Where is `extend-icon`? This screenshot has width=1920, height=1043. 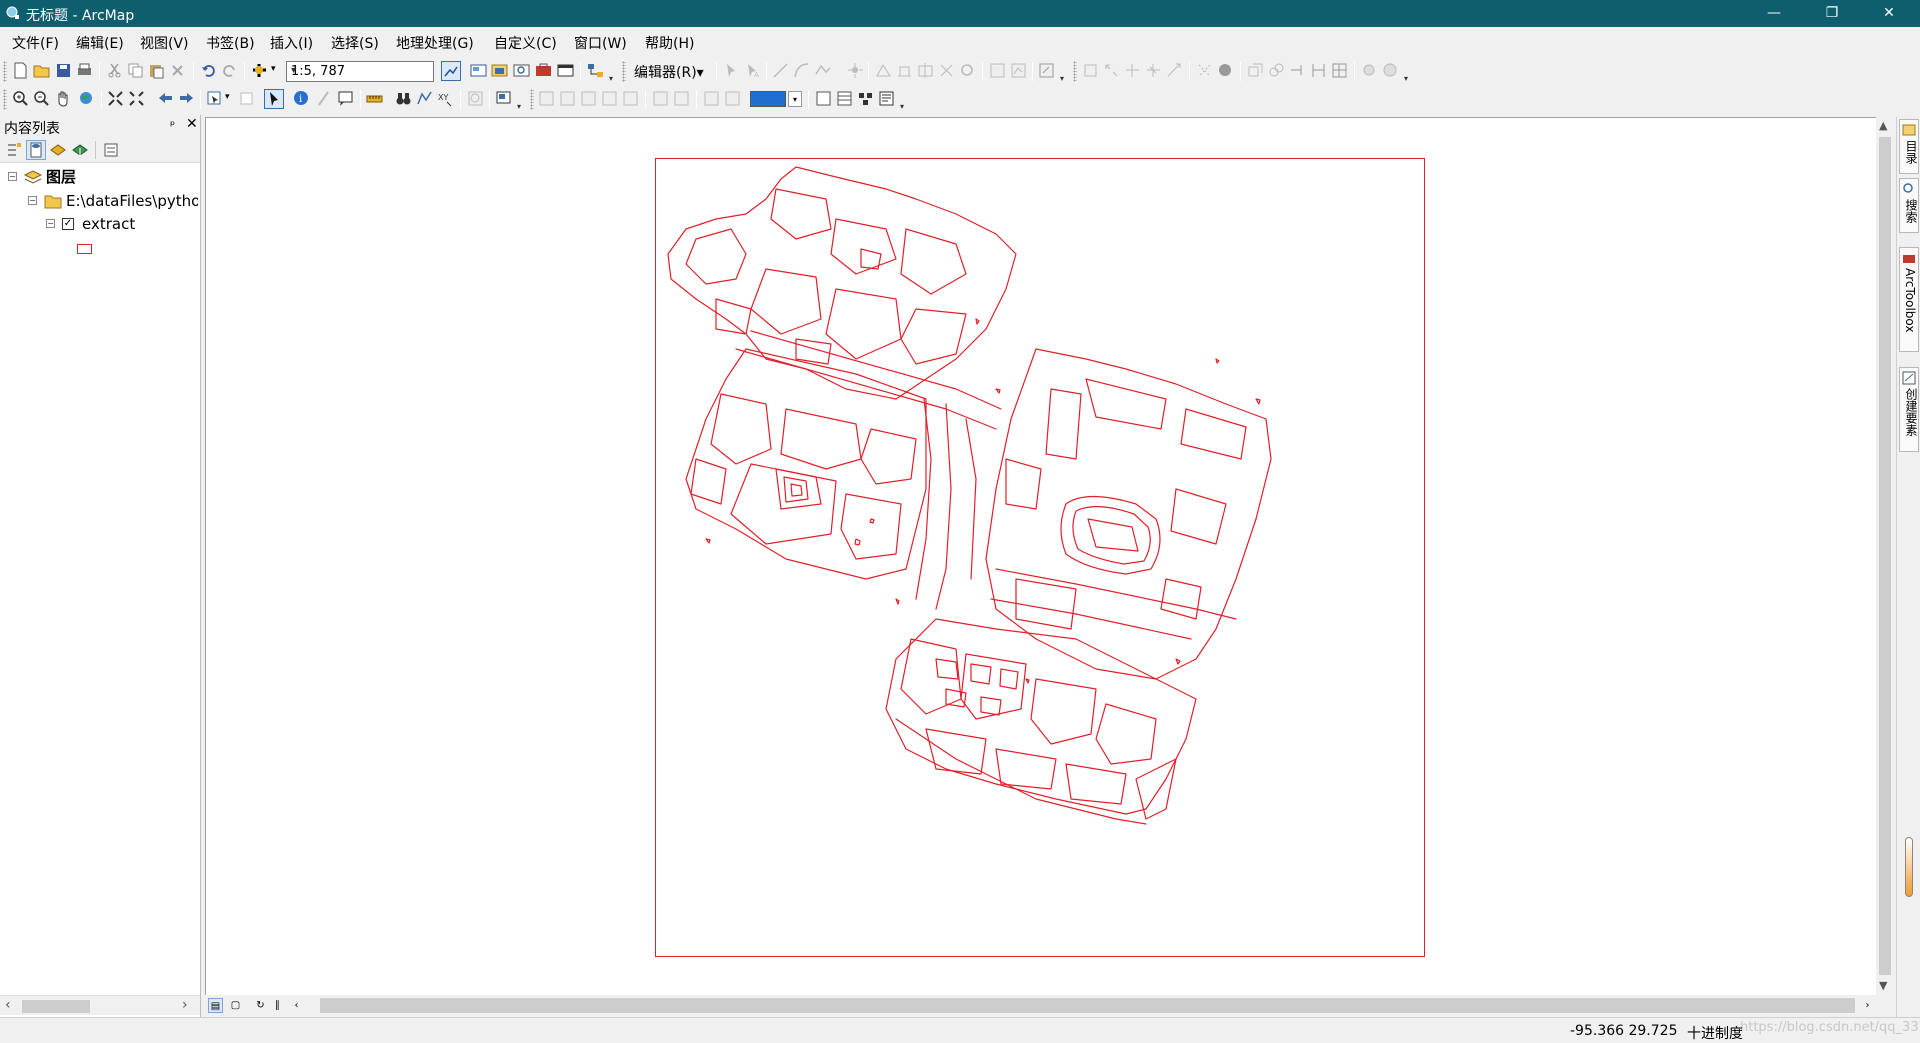
extend-icon is located at coordinates (1297, 70).